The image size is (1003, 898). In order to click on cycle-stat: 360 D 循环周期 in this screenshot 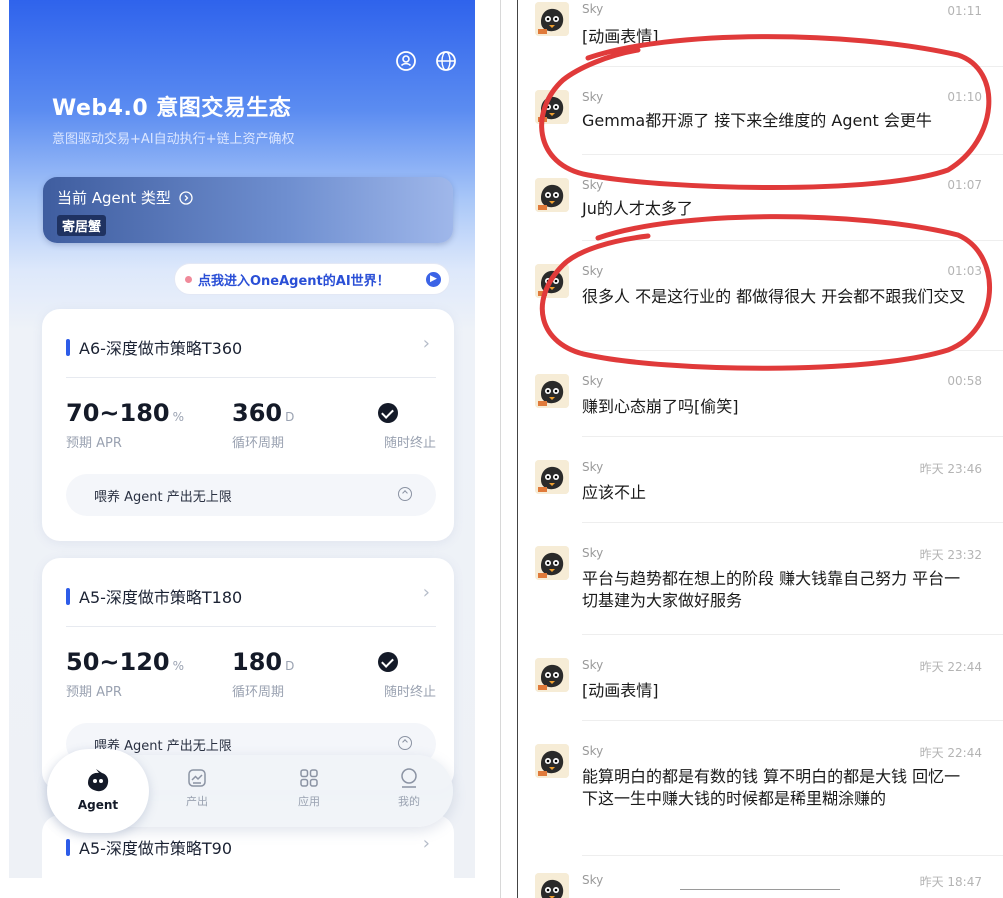, I will do `click(263, 425)`.